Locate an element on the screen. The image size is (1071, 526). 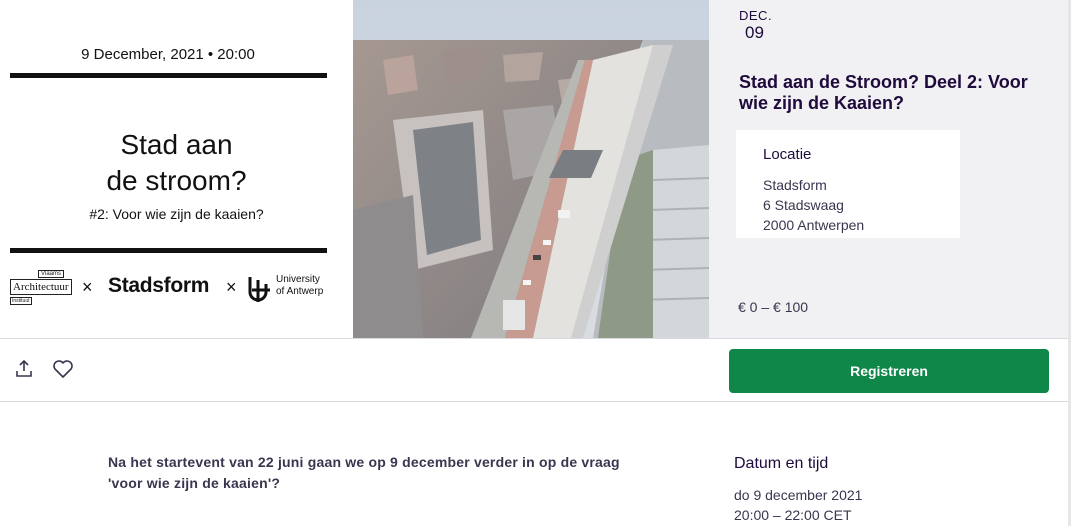
poster-divider-top is located at coordinates (168, 75).